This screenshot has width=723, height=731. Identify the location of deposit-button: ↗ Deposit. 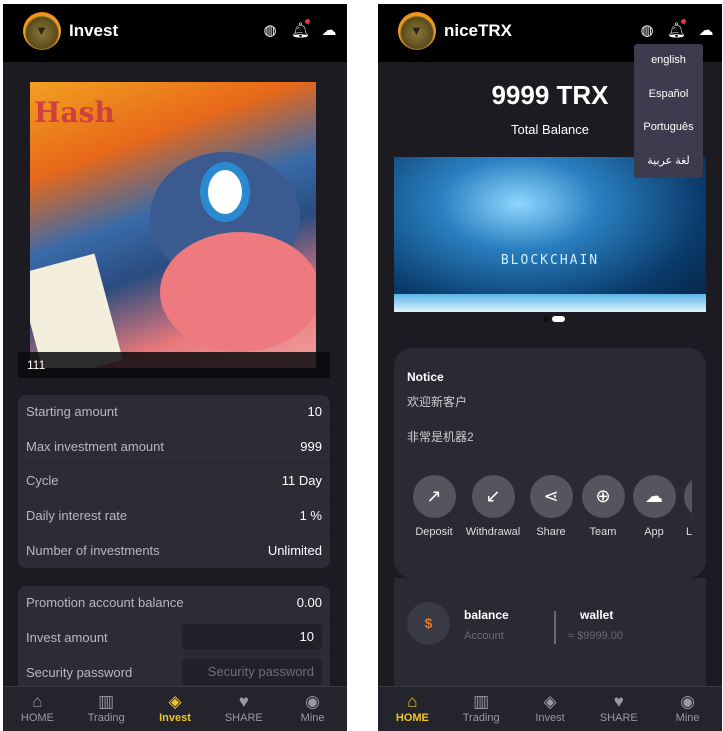
(434, 506).